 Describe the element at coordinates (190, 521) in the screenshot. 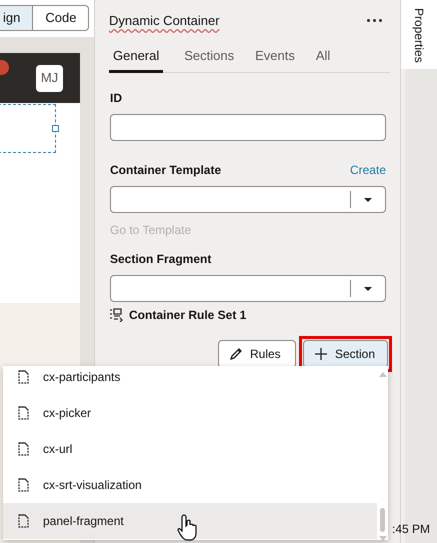

I see `dropdown-item: panel-fragment` at that location.